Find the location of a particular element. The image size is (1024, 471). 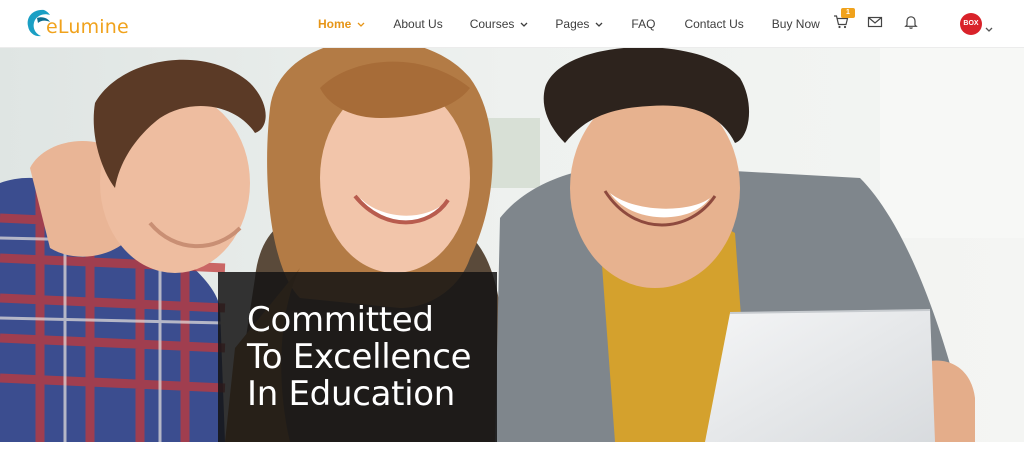

hero-headline-line-2: To Excellence is located at coordinates (359, 357).